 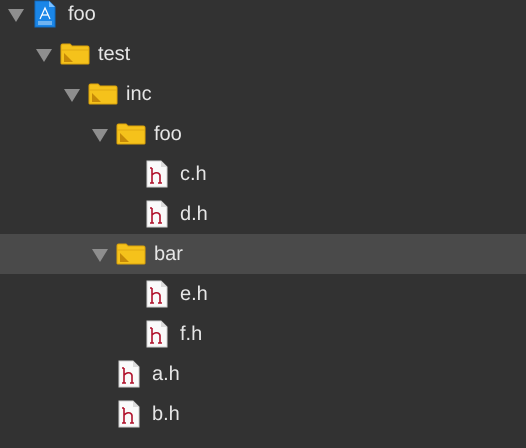 I want to click on tree-row: c.h, so click(x=263, y=174).